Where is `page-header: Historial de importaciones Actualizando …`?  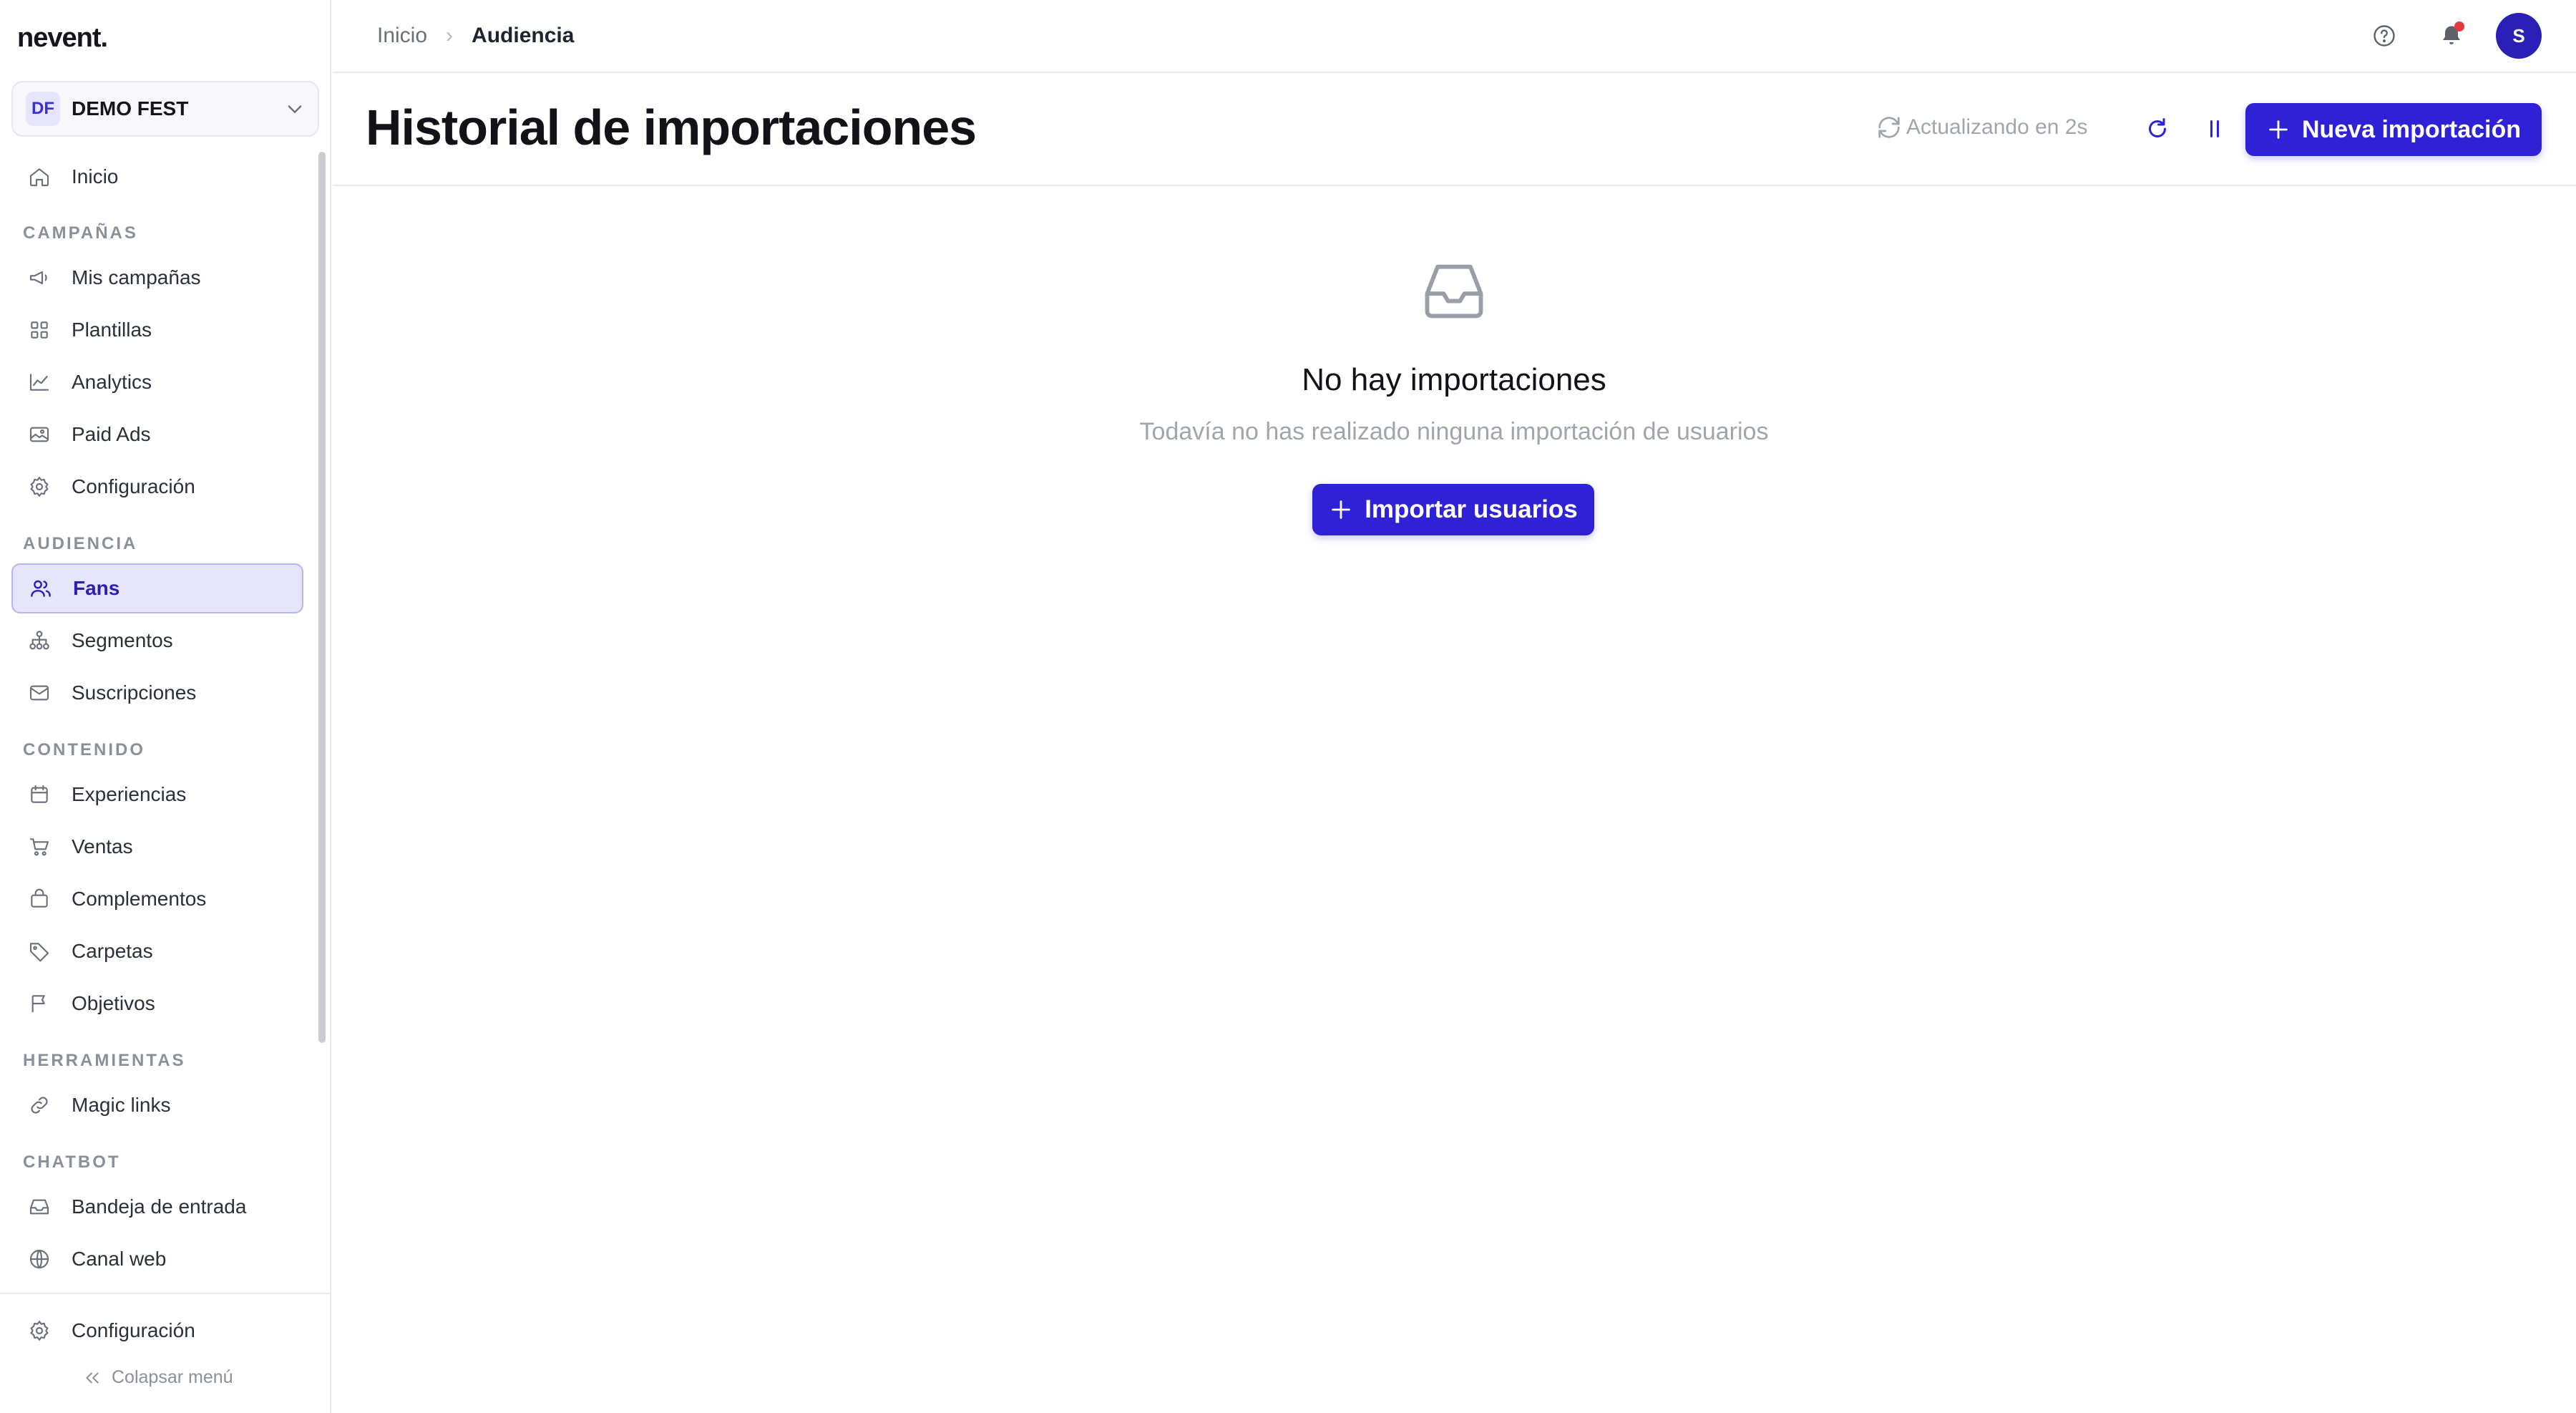 page-header: Historial de importaciones Actualizando … is located at coordinates (1454, 129).